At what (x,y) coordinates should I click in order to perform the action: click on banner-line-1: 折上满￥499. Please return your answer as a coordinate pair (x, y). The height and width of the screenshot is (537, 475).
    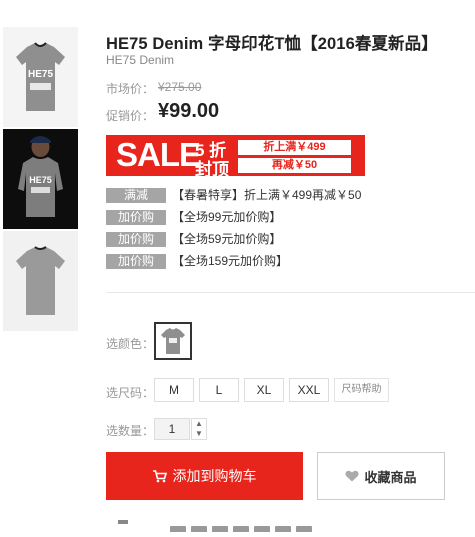
    Looking at the image, I should click on (294, 147).